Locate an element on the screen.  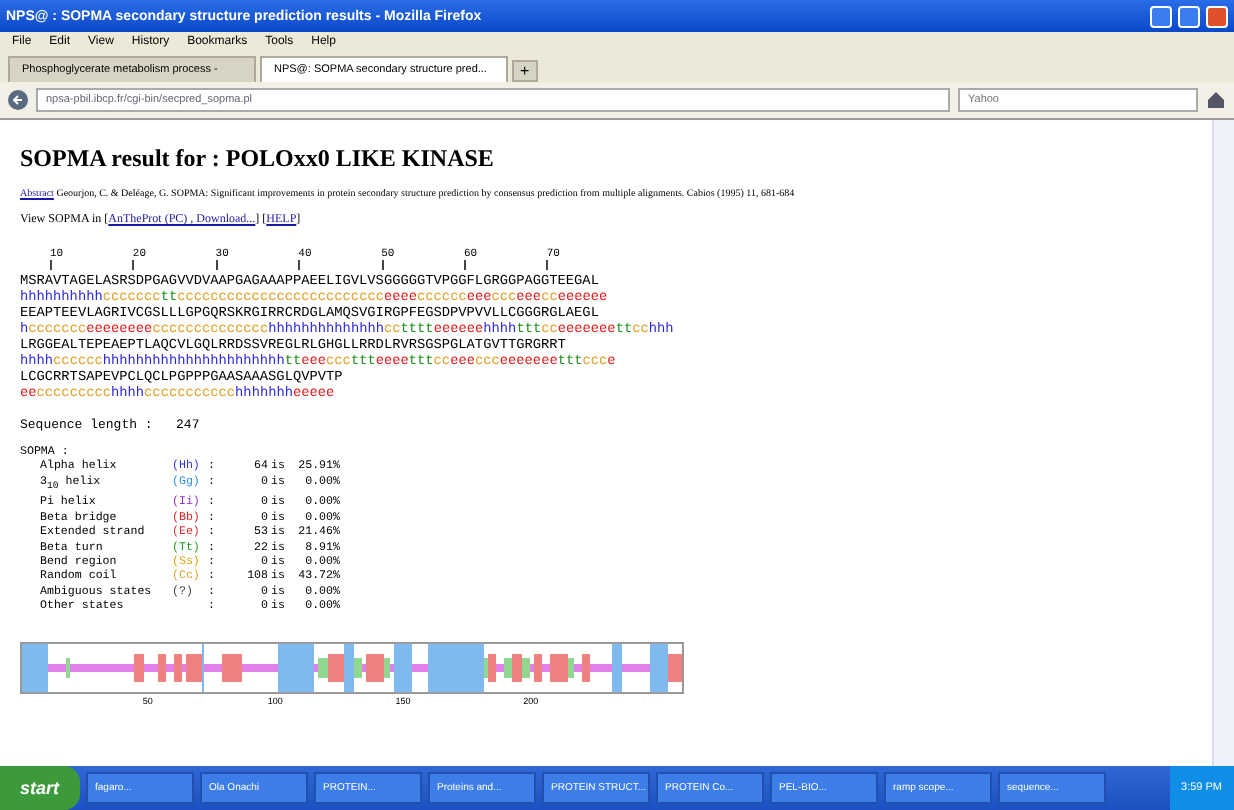
scrollbar is located at coordinates (1223, 443).